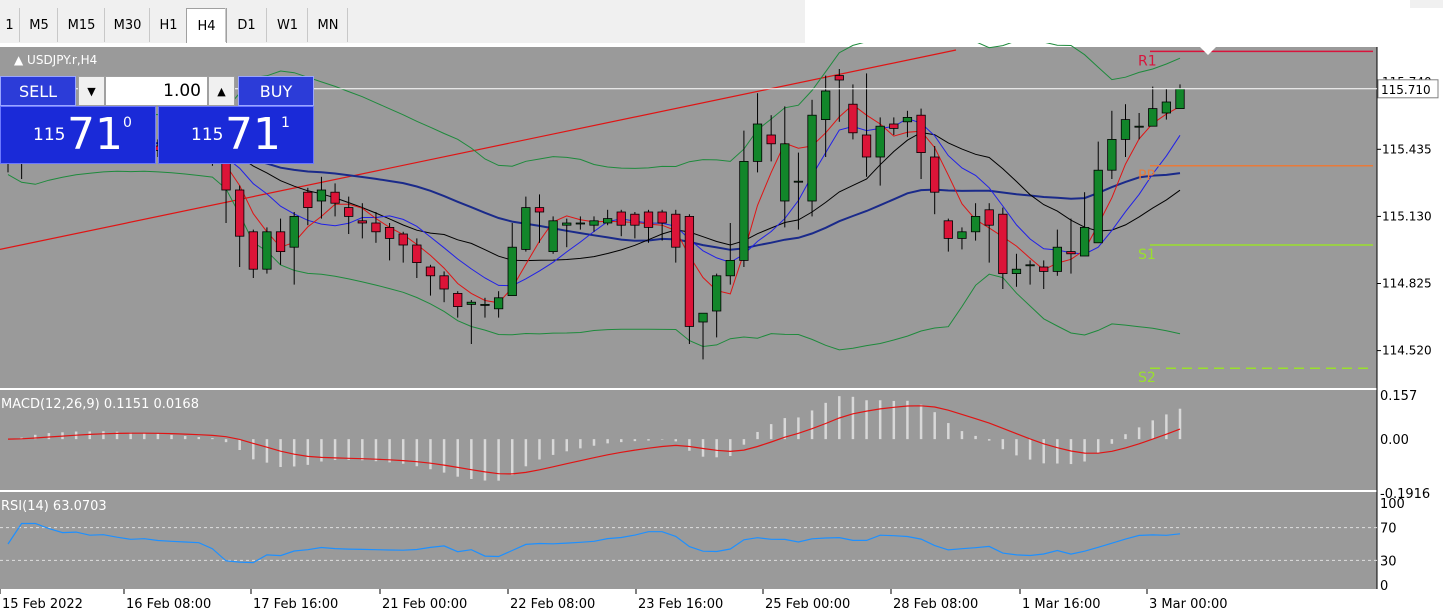  I want to click on price-axis-label: 114.520, so click(1407, 351).